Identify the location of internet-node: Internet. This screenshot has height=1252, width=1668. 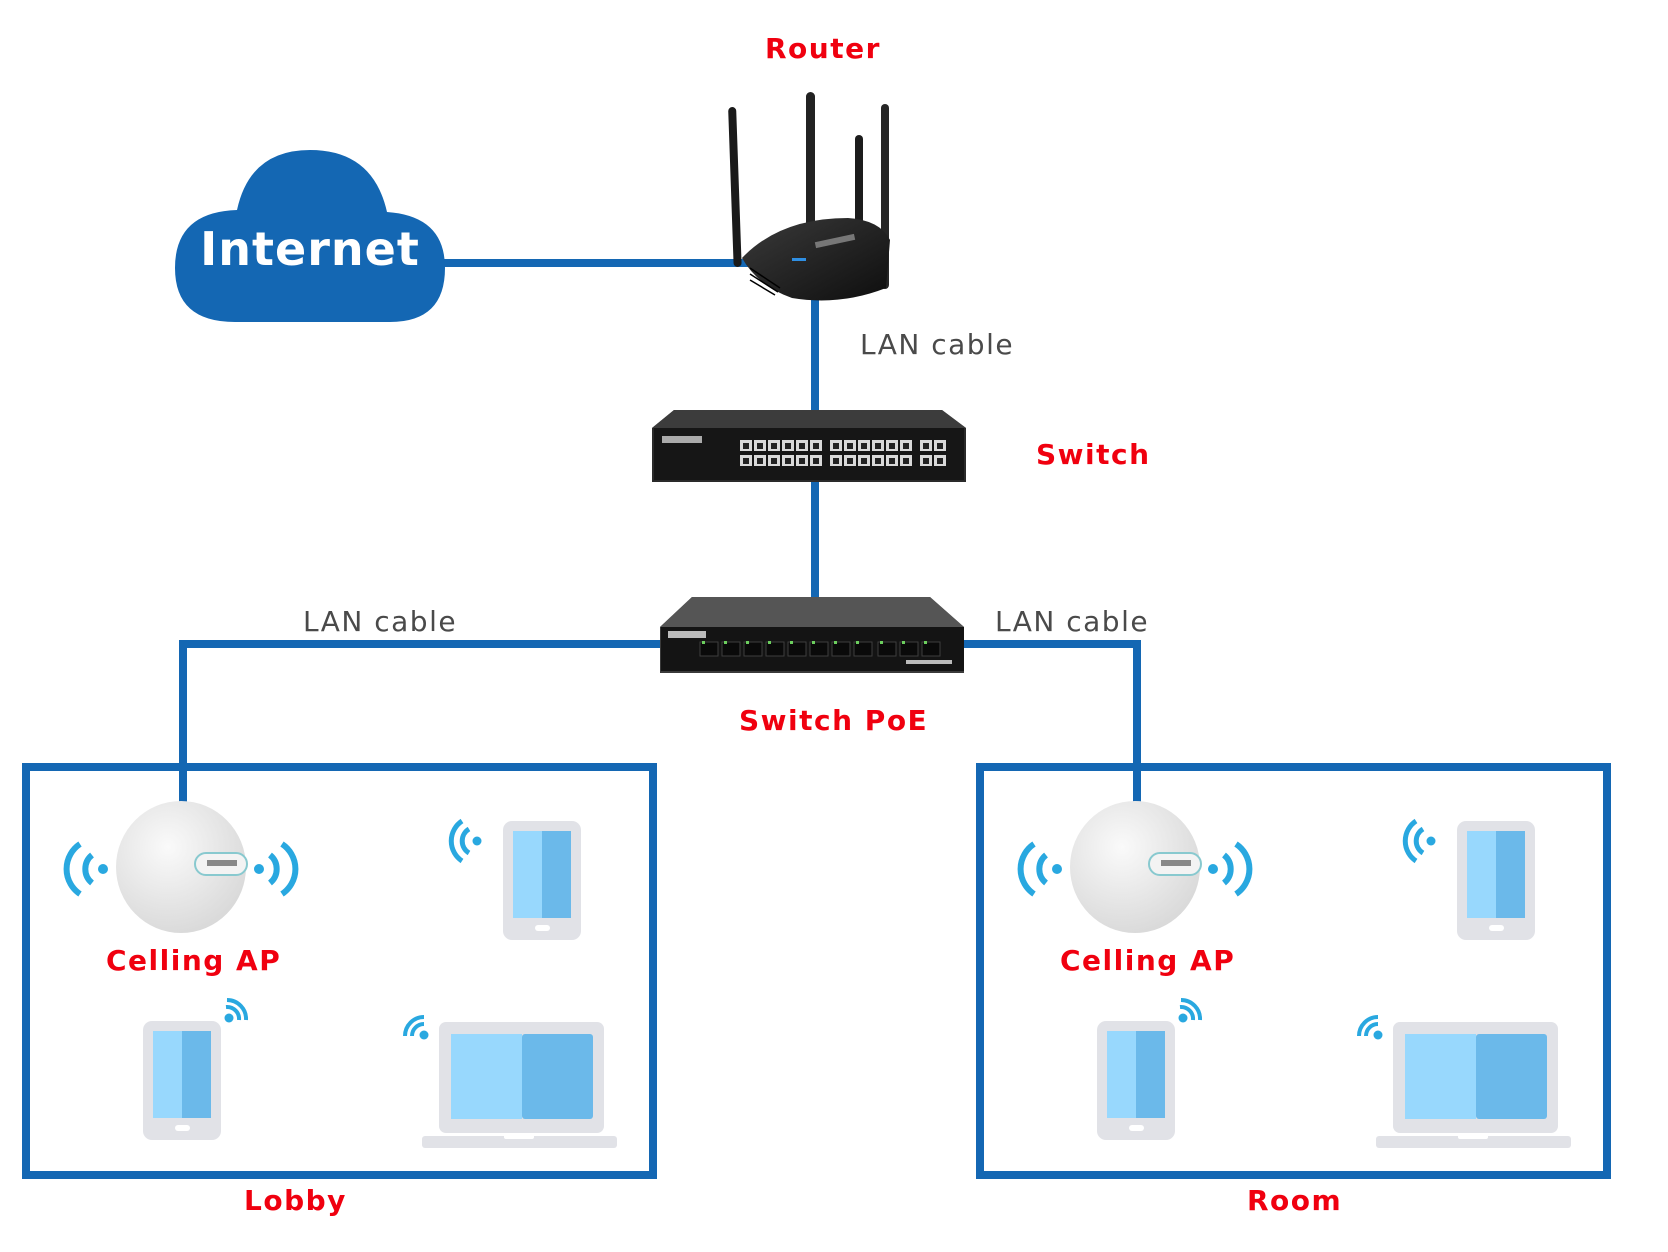
(310, 236).